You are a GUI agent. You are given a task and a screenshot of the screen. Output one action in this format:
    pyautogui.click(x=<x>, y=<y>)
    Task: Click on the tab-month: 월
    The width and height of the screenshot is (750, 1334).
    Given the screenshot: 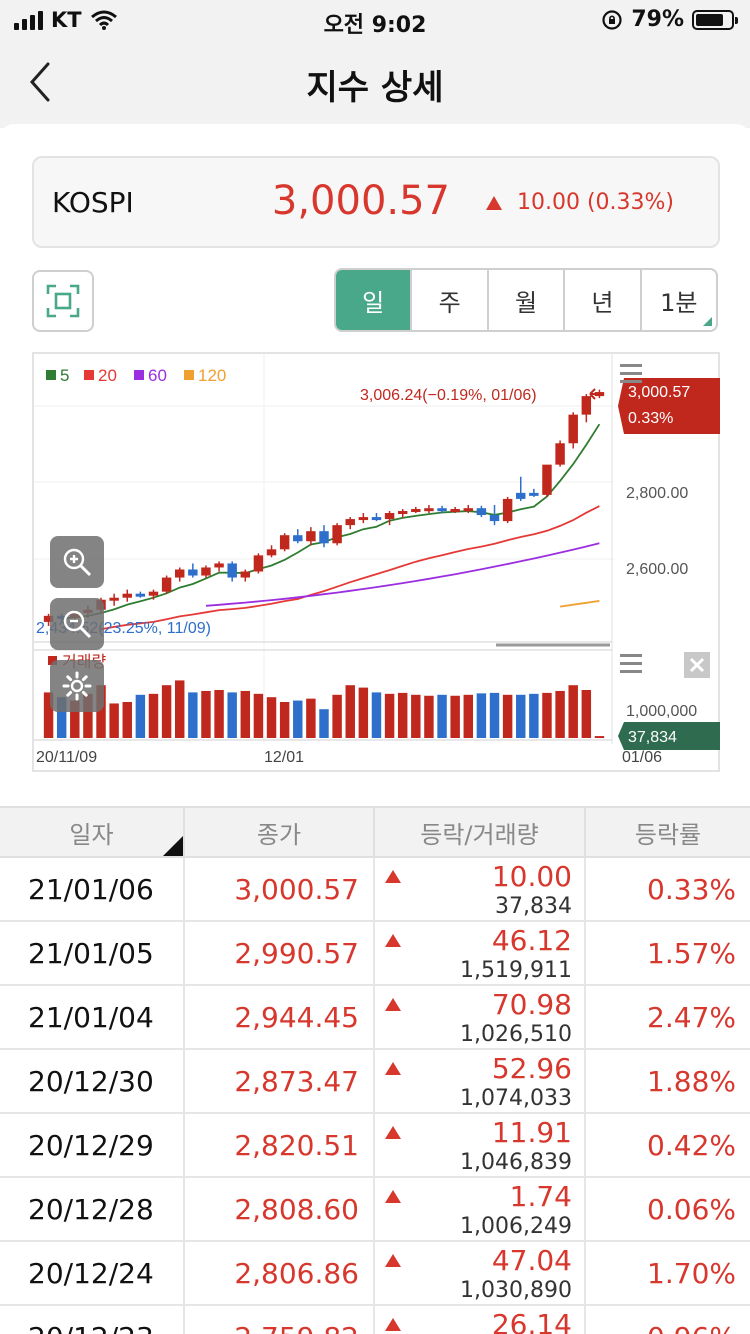 What is the action you would take?
    pyautogui.click(x=527, y=300)
    